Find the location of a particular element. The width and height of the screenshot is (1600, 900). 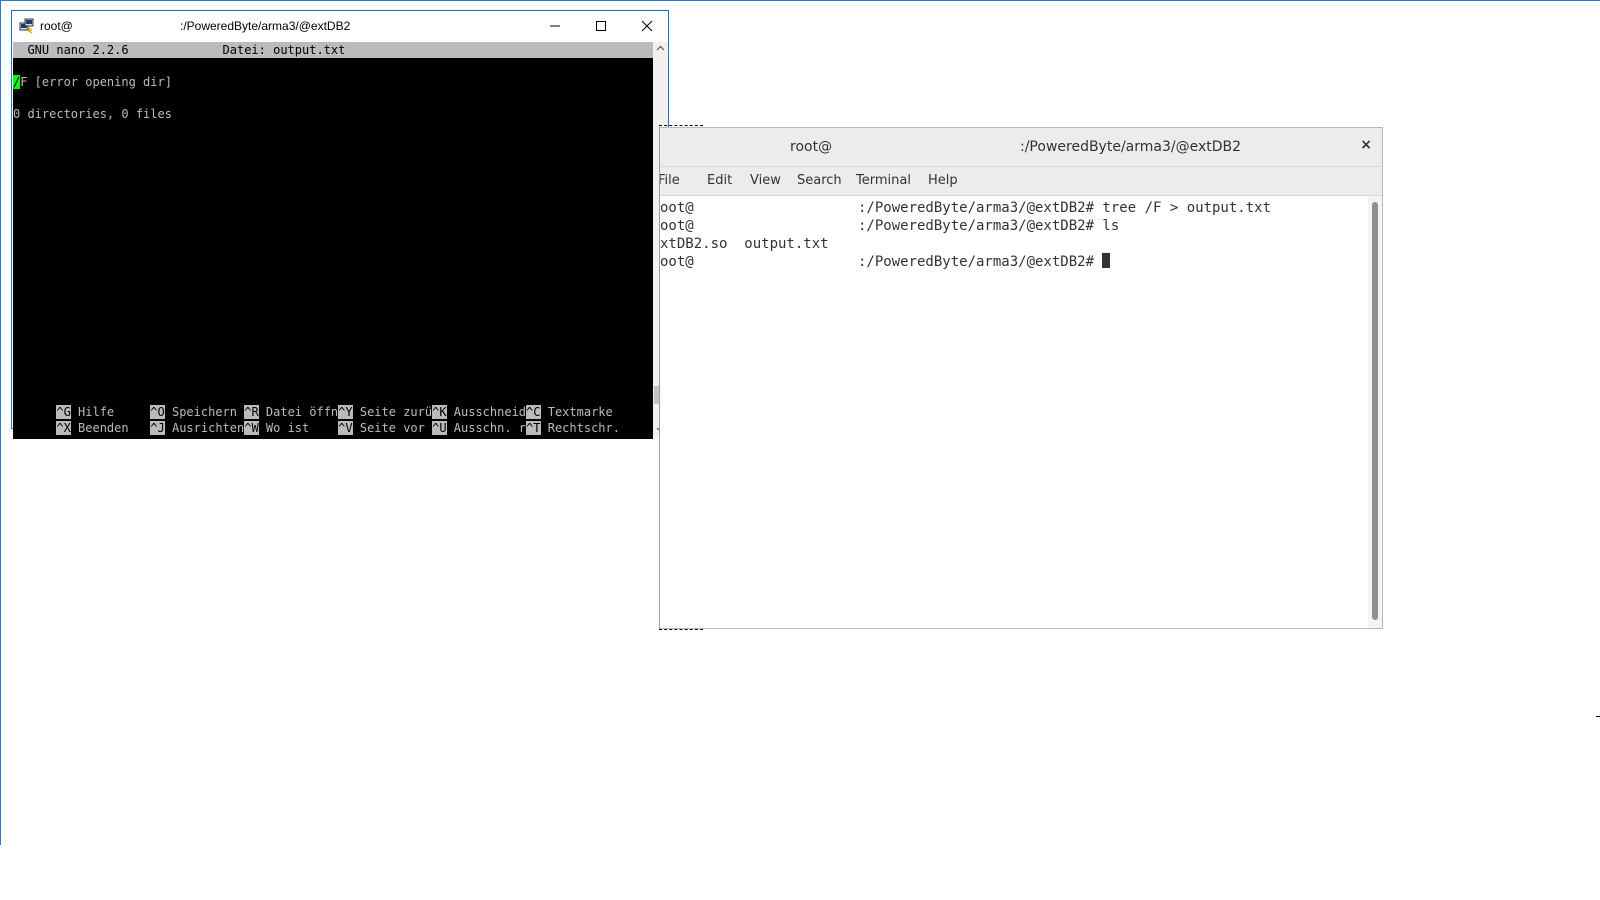

menu-search: Search is located at coordinates (819, 180).